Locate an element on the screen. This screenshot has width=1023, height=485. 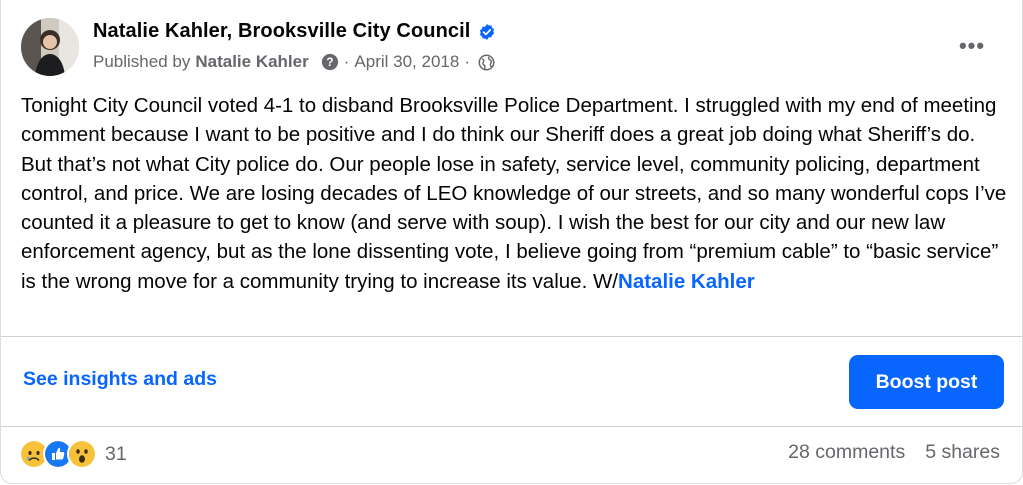
more-icon: ••• is located at coordinates (972, 45).